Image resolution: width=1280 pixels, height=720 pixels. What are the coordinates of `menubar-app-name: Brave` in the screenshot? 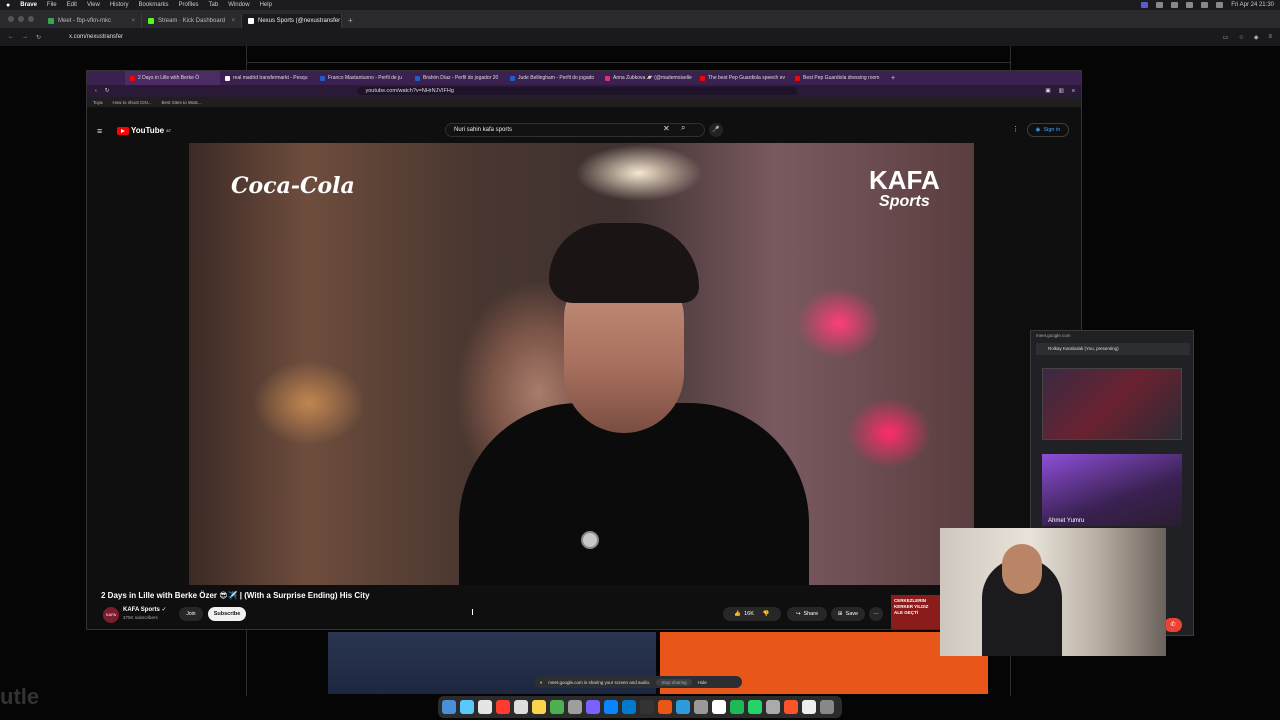 It's located at (28, 5).